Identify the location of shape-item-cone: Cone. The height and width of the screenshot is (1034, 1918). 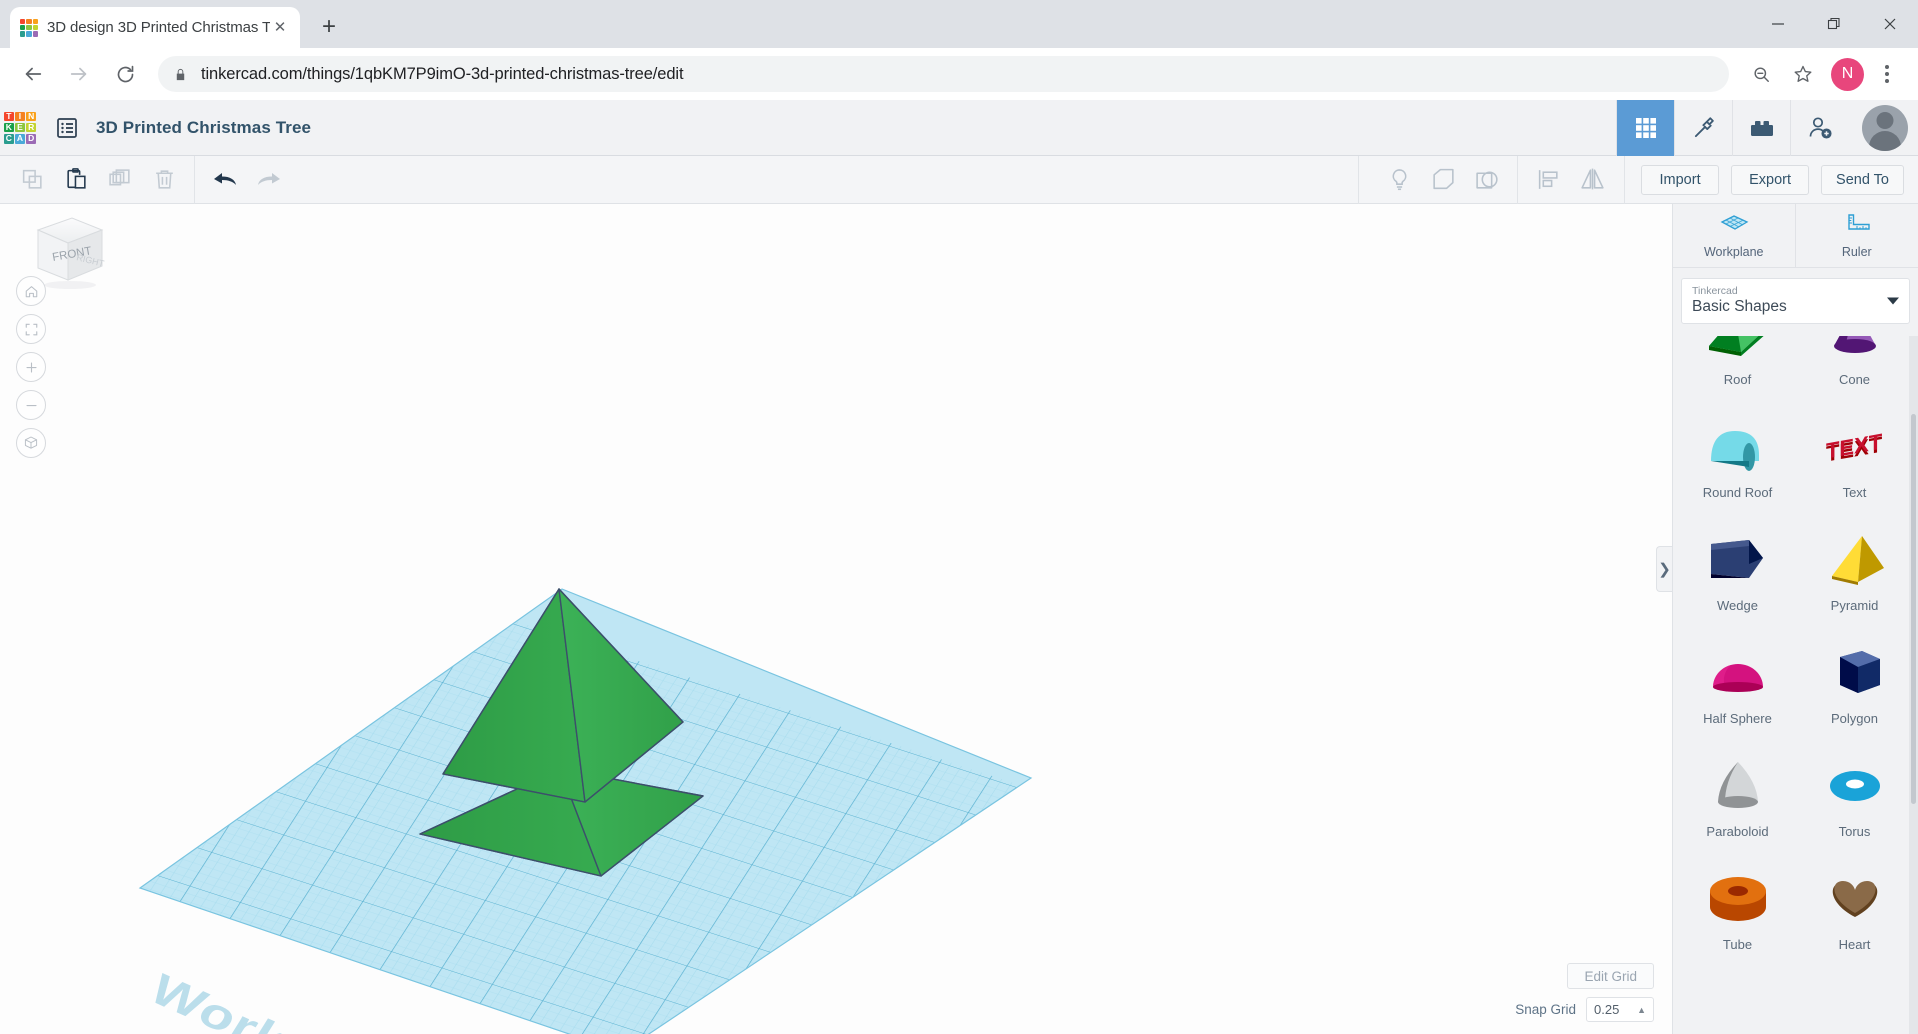
(1854, 364).